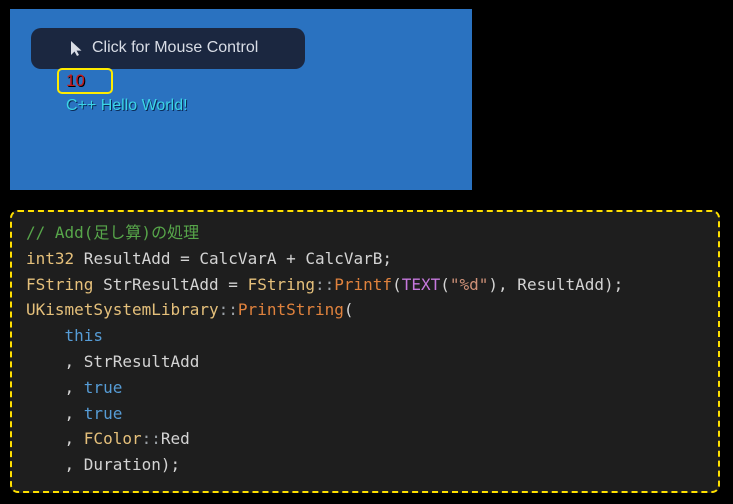 Image resolution: width=733 pixels, height=504 pixels. I want to click on cursor-icon, so click(76, 48).